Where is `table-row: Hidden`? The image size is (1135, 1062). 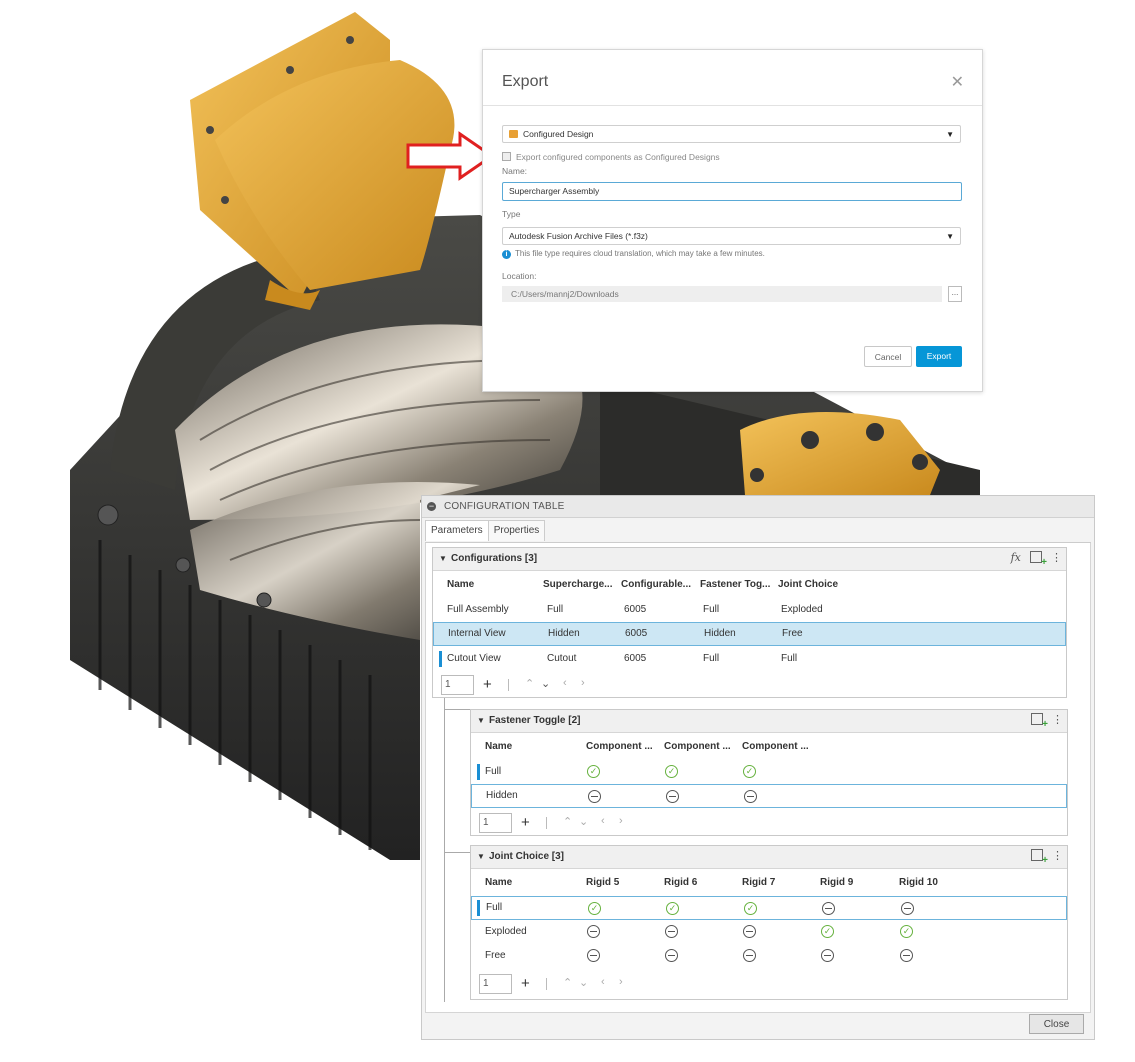
table-row: Hidden is located at coordinates (769, 796).